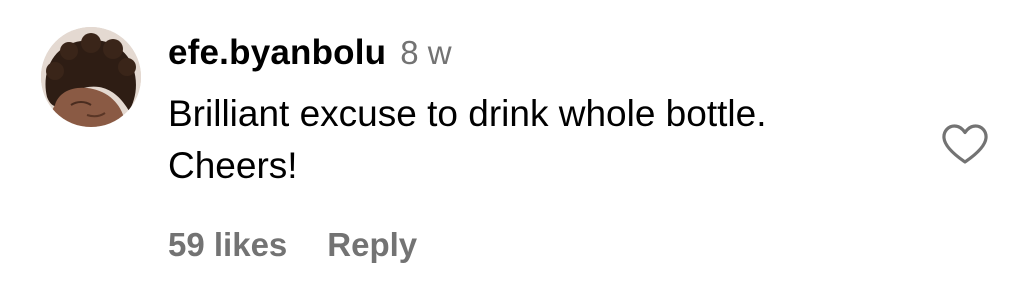 Image resolution: width=1024 pixels, height=300 pixels. What do you see at coordinates (277, 53) in the screenshot?
I see `username-link: efe.byanbolu` at bounding box center [277, 53].